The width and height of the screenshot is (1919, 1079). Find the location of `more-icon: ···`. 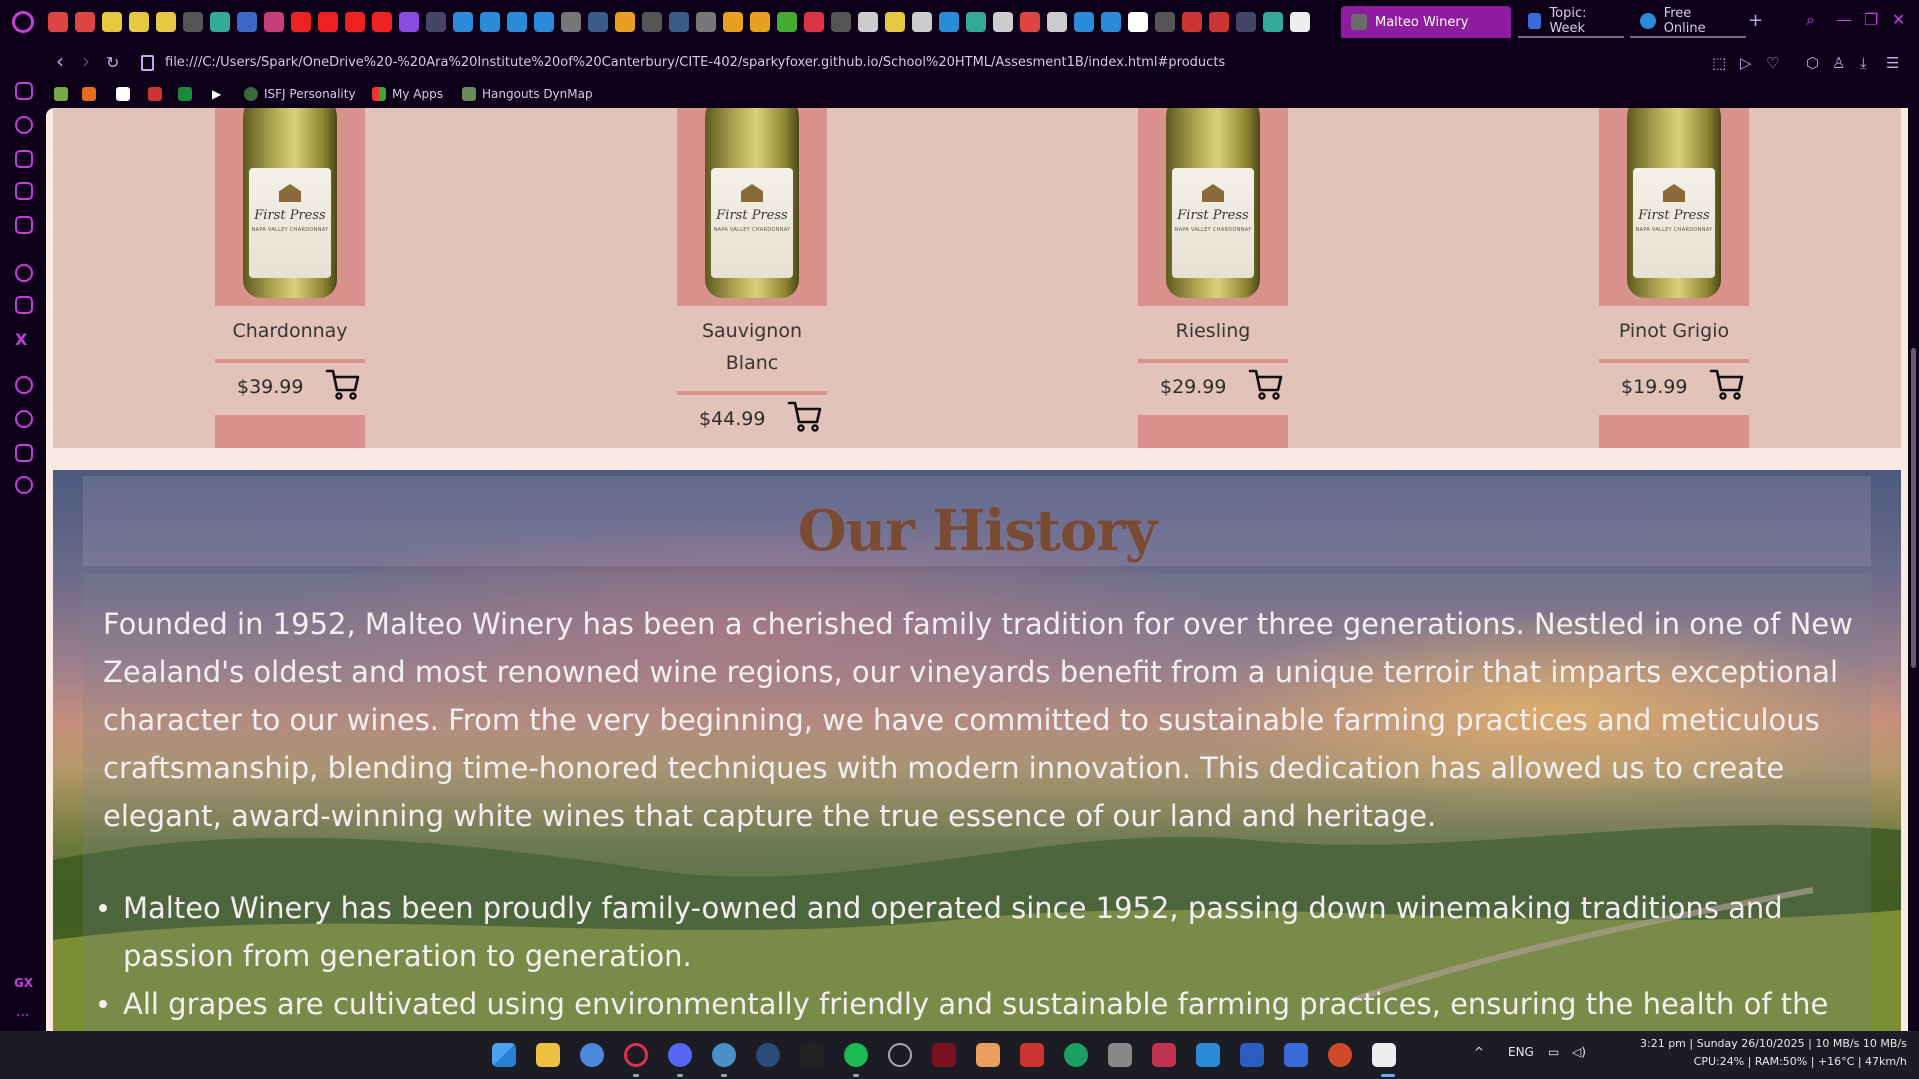

more-icon: ··· is located at coordinates (22, 1016).